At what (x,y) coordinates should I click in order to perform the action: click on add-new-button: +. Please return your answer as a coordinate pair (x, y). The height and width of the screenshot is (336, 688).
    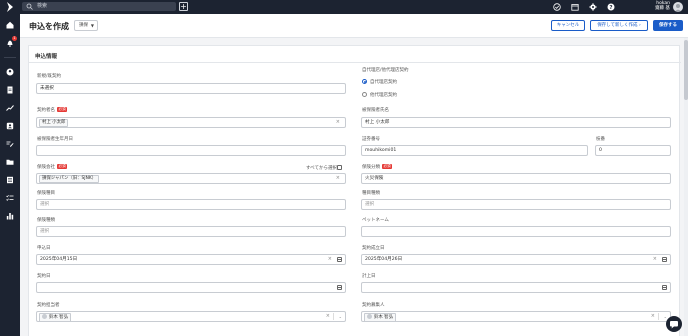
    Looking at the image, I should click on (183, 6).